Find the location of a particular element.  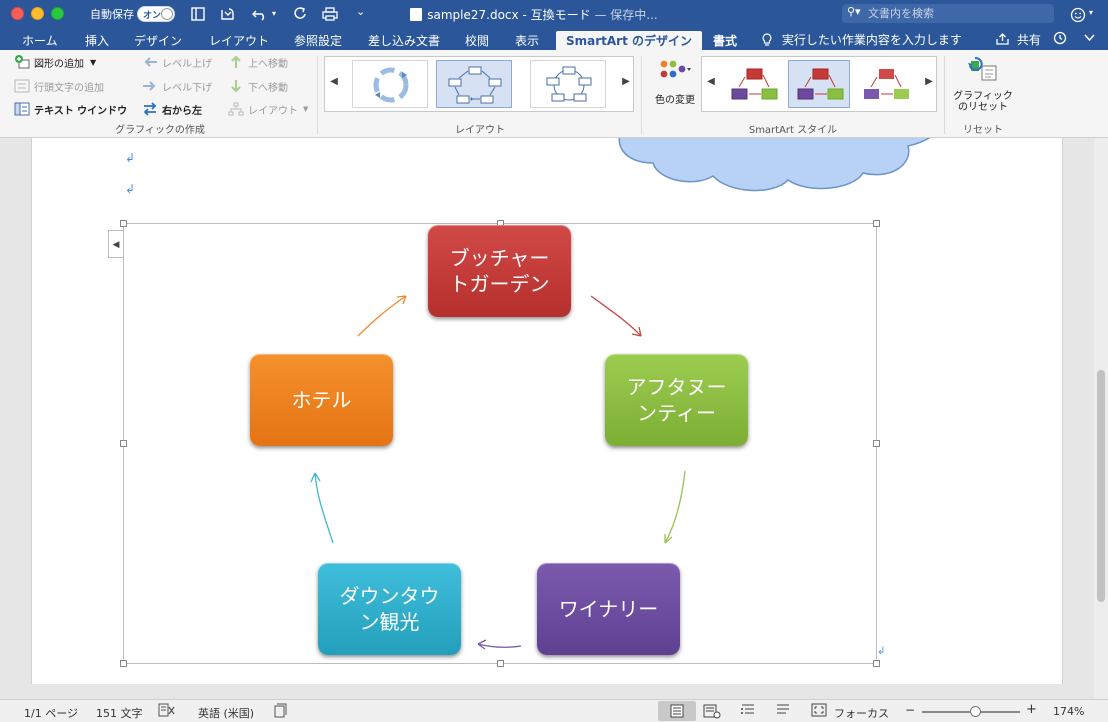

outline-view-icon is located at coordinates (749, 711).